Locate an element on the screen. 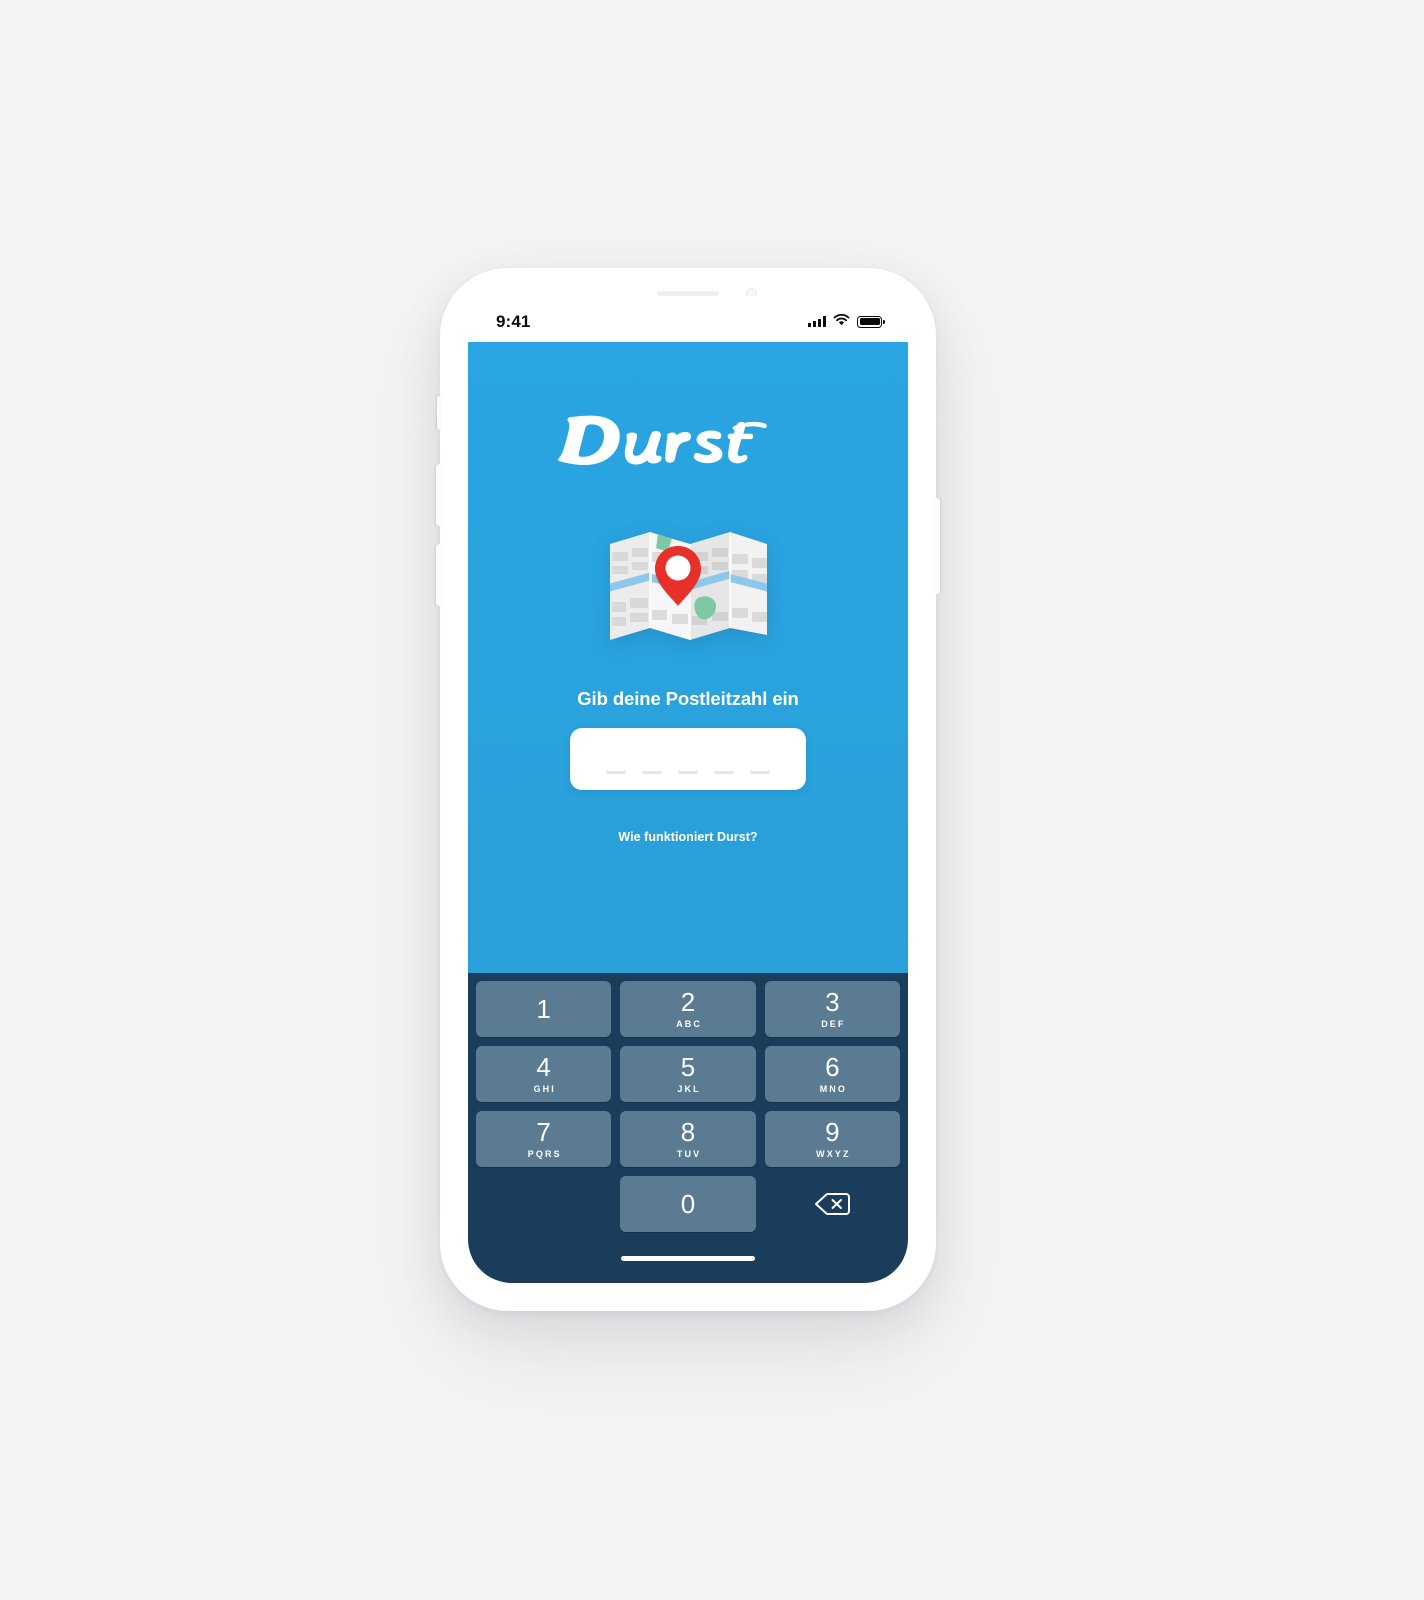  wifi-icon is located at coordinates (841, 322).